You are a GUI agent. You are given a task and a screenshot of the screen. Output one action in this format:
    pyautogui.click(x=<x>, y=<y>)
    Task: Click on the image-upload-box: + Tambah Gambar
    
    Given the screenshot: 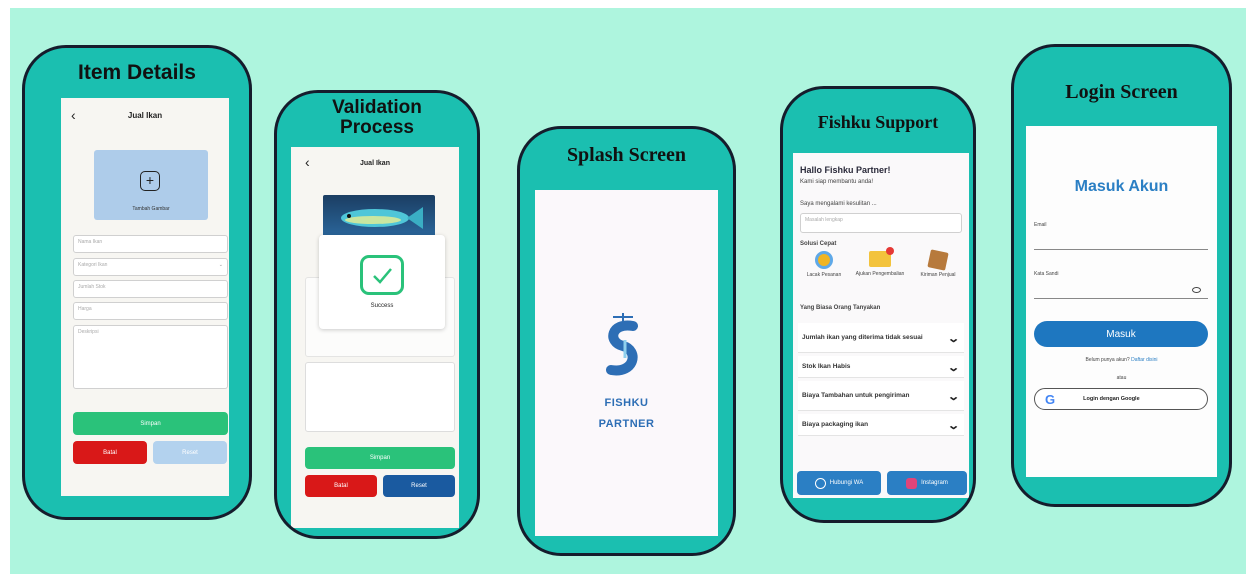 What is the action you would take?
    pyautogui.click(x=151, y=185)
    